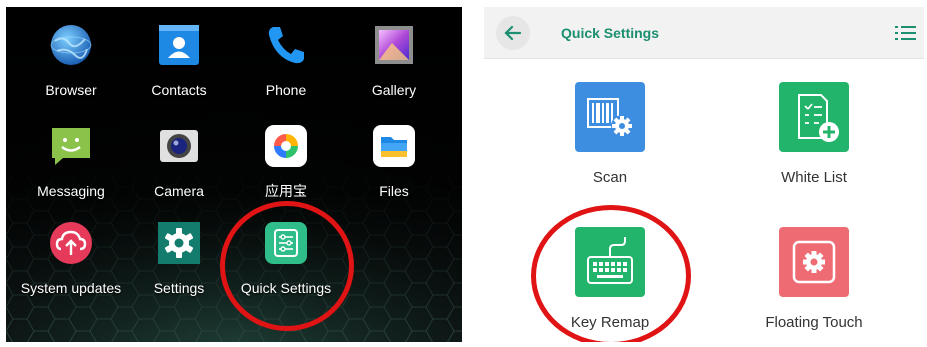 This screenshot has width=927, height=347. I want to click on app-camera: Camera, so click(179, 161).